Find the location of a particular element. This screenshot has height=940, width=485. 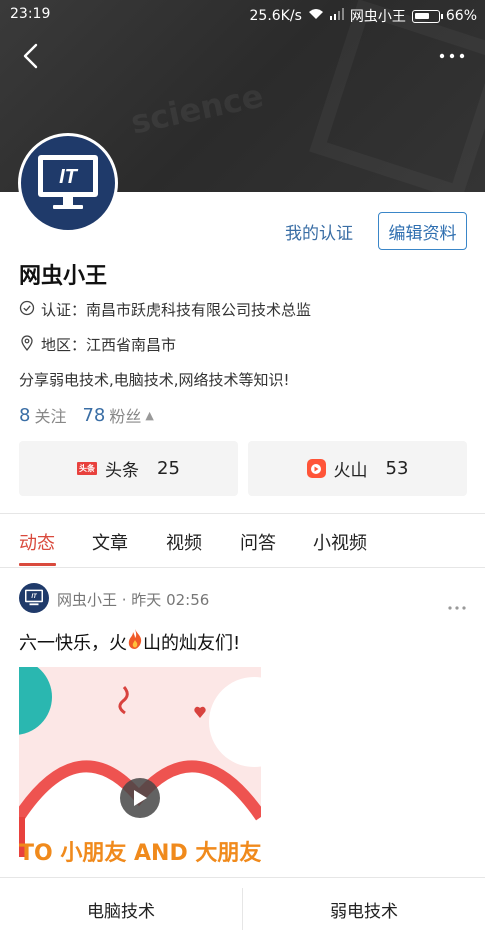

follow-stats: 8 关注 78 粉丝 ▲ is located at coordinates (86, 415).